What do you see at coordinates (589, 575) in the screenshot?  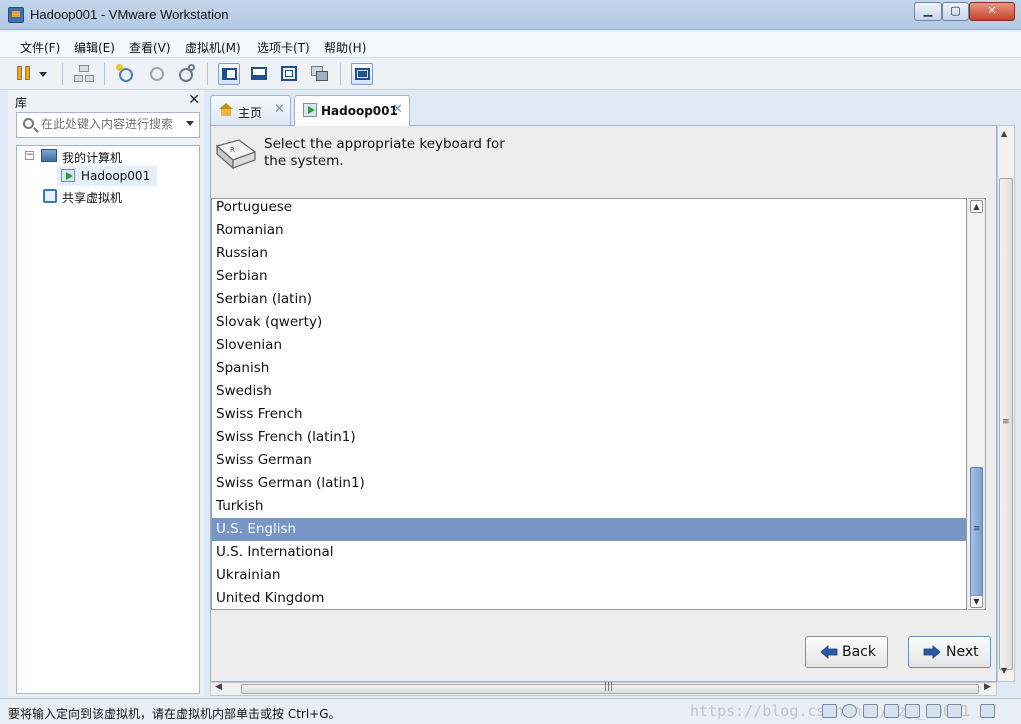 I see `keyboard-option: Ukrainian` at bounding box center [589, 575].